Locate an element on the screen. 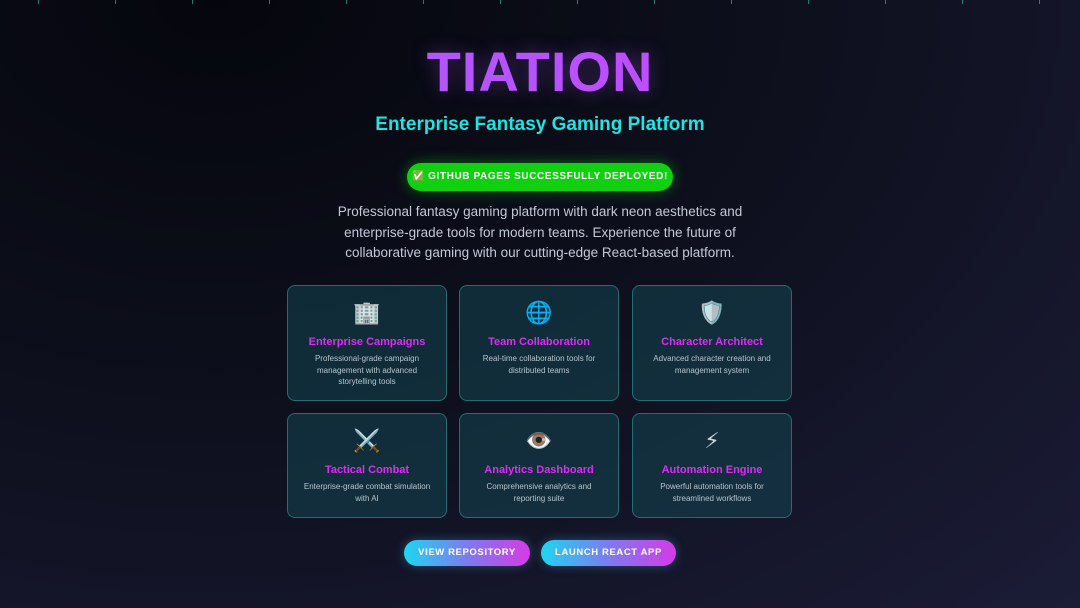  eye-icon: 👁️ is located at coordinates (539, 440).